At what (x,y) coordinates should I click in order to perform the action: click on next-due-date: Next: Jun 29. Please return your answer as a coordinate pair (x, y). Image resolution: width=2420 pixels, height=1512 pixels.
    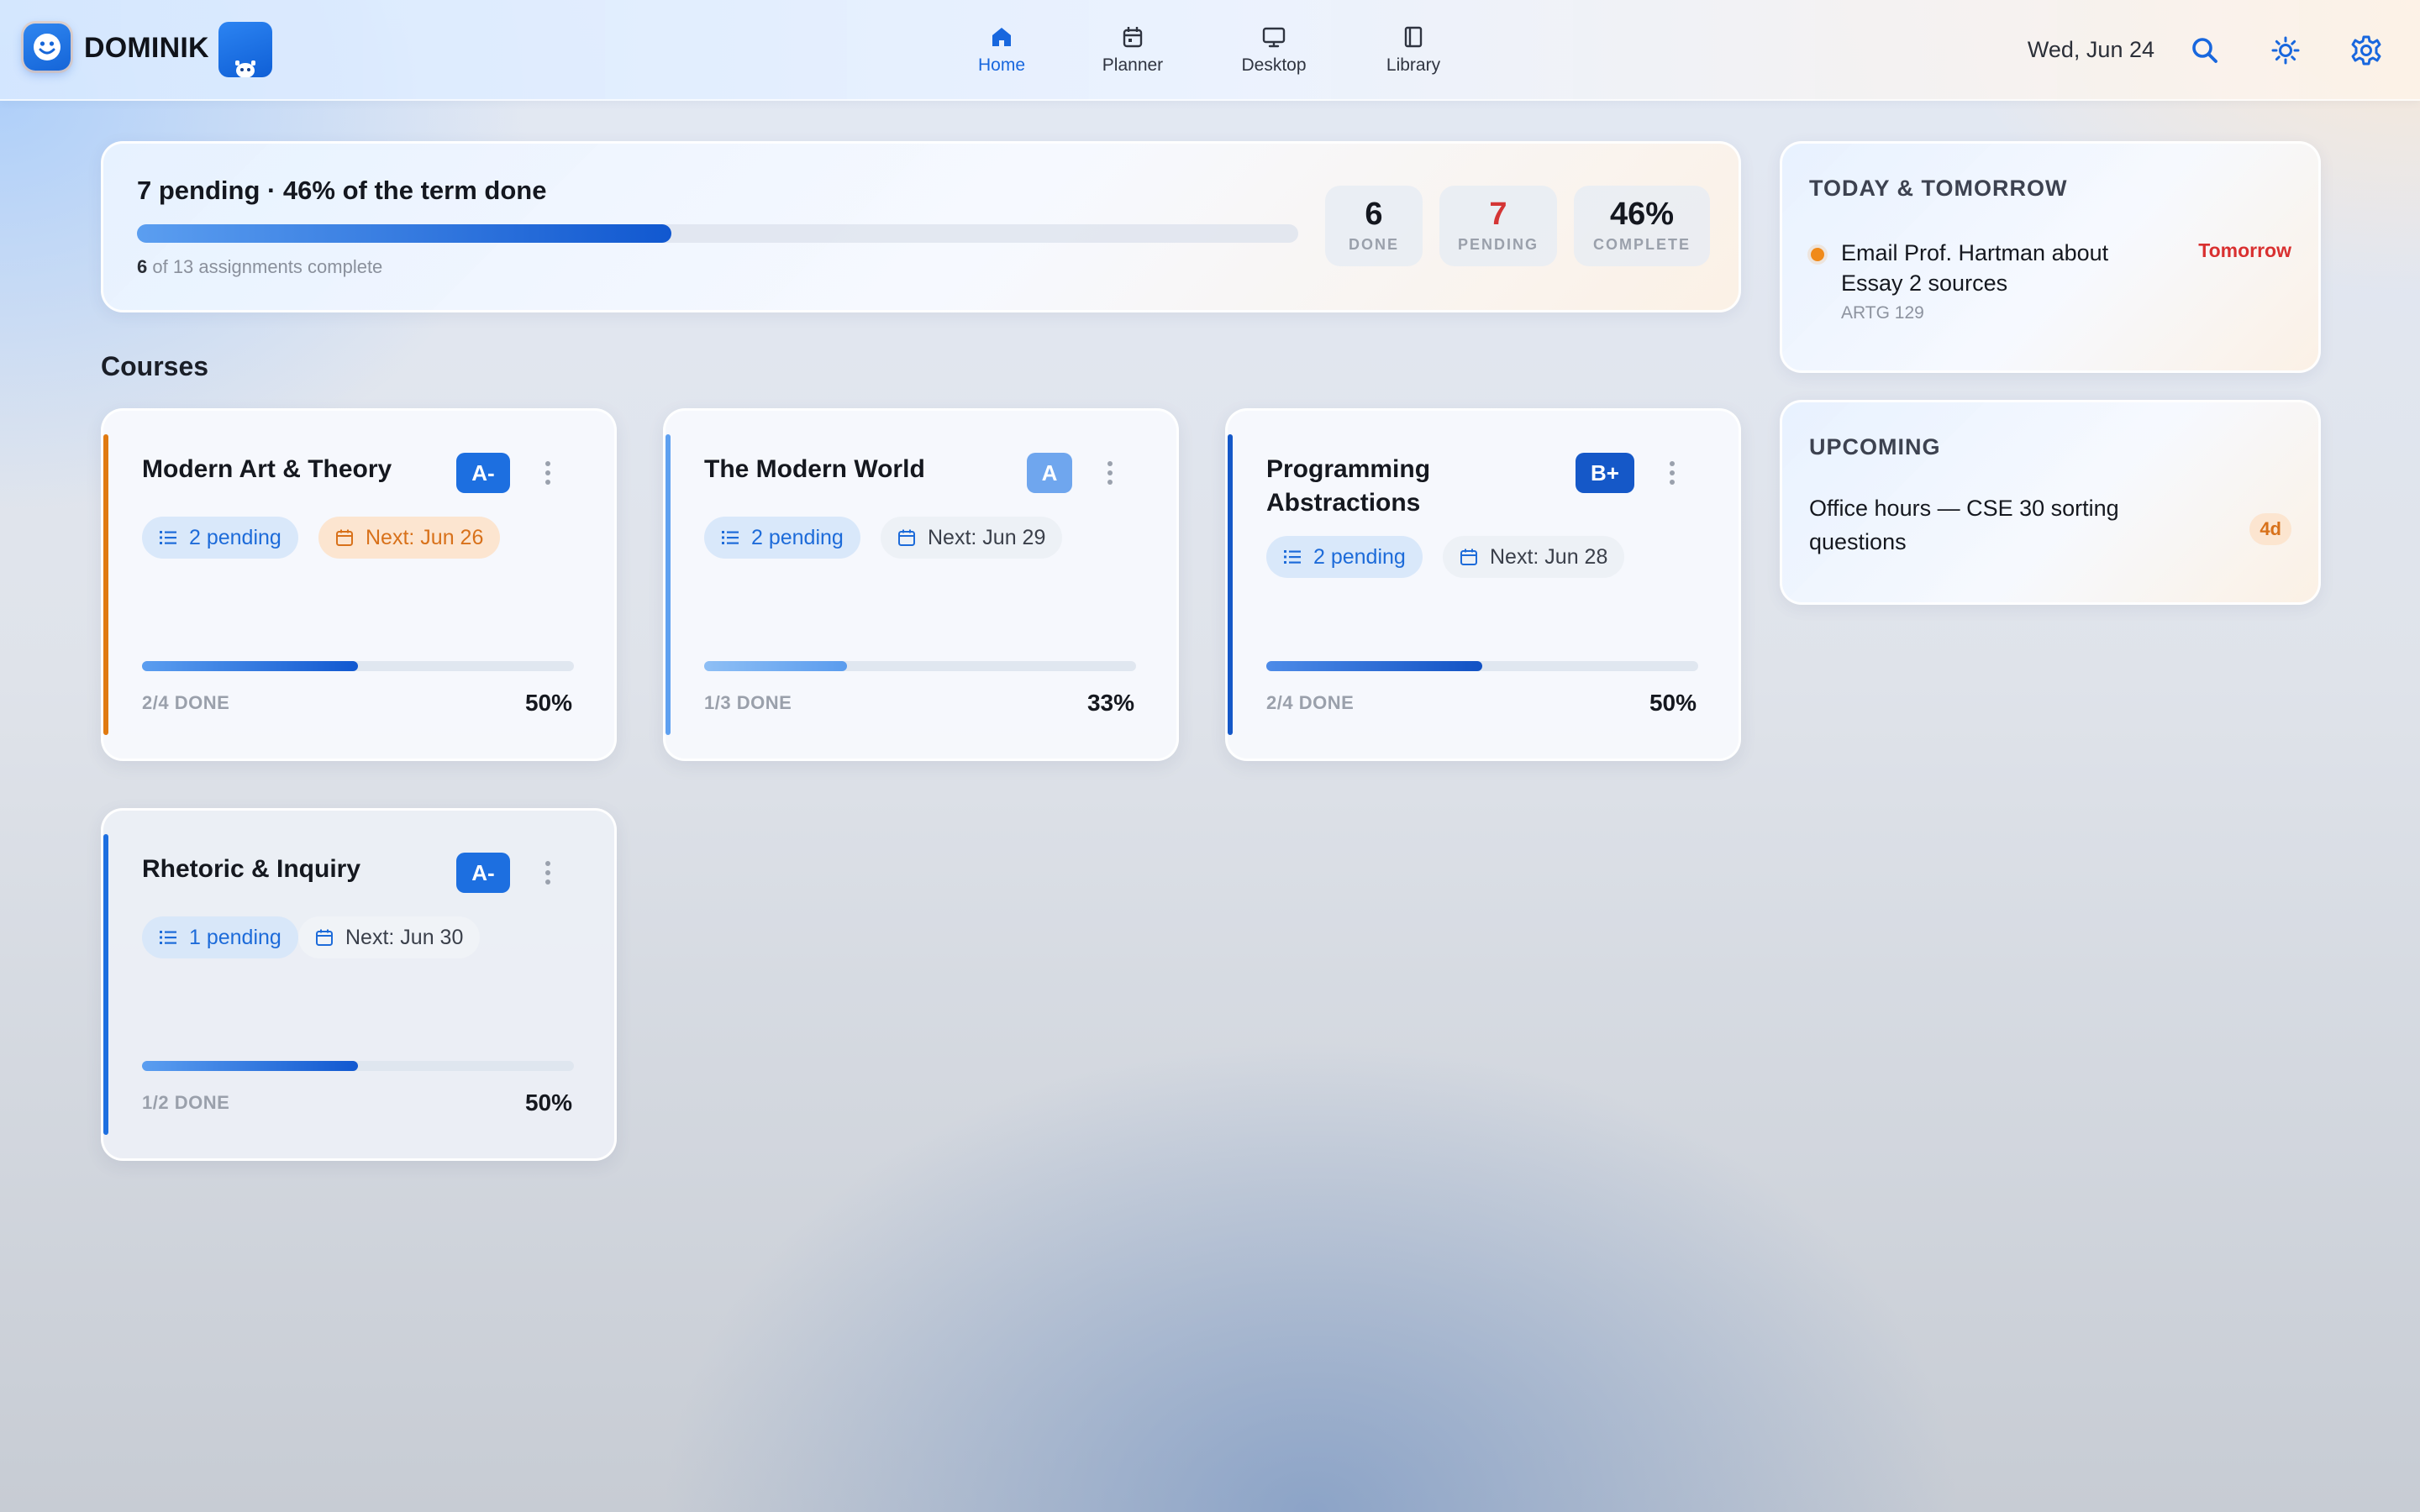
    Looking at the image, I should click on (987, 537).